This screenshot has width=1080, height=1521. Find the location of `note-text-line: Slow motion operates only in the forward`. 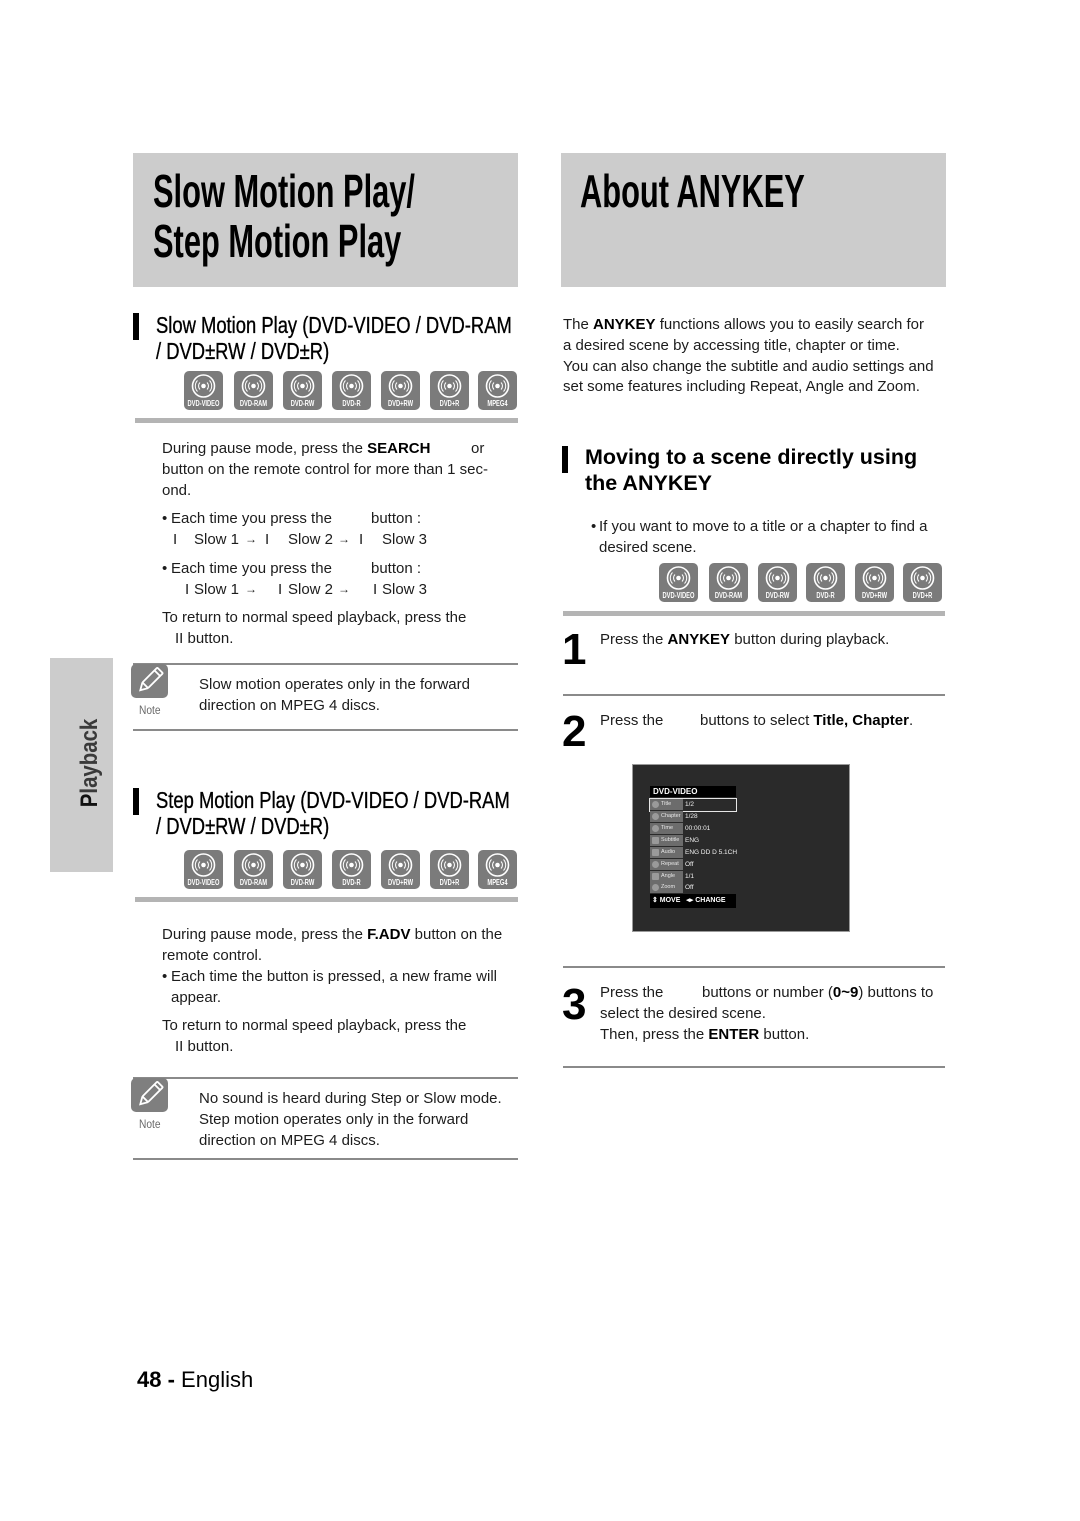

note-text-line: Slow motion operates only in the forward is located at coordinates (334, 684).